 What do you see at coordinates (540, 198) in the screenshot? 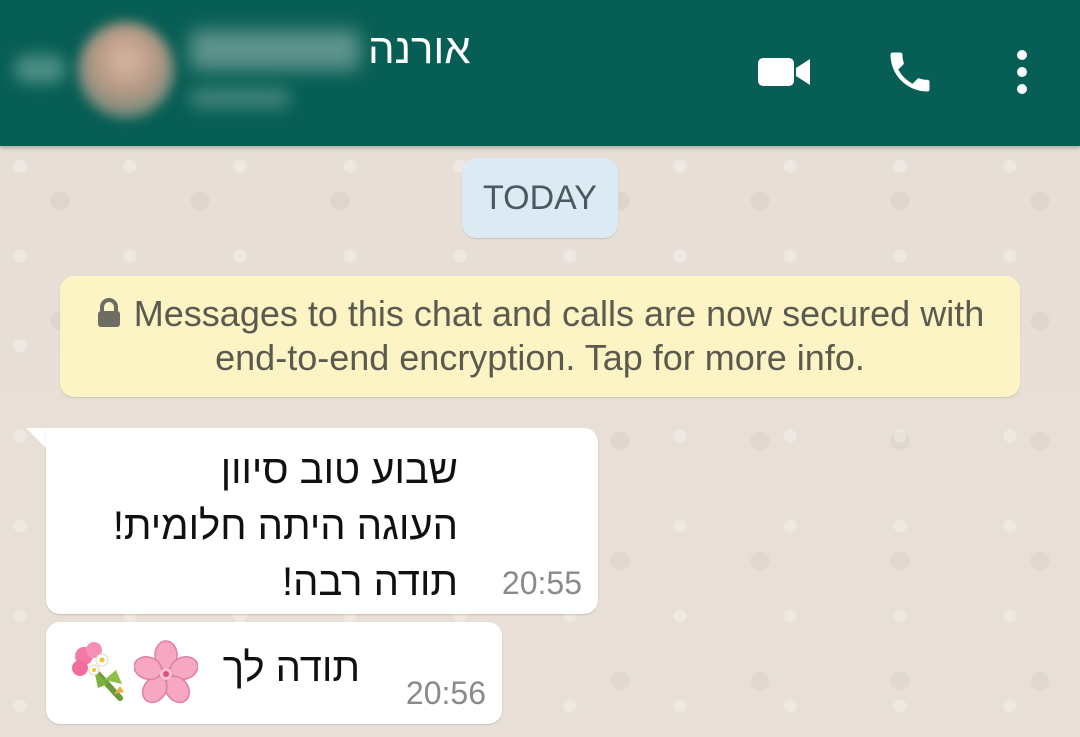
I see `date-divider: TODAY` at bounding box center [540, 198].